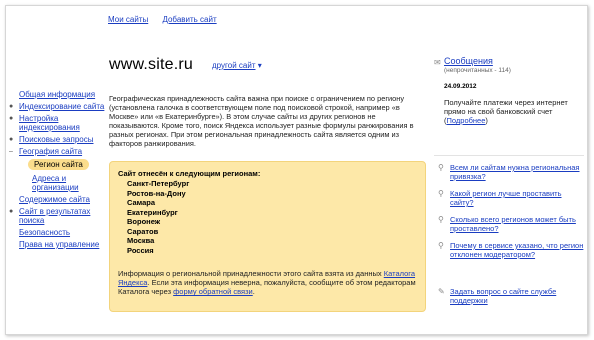 This screenshot has width=594, height=340. What do you see at coordinates (62, 106) in the screenshot?
I see `sidebar-item-label: Индексирование сайта` at bounding box center [62, 106].